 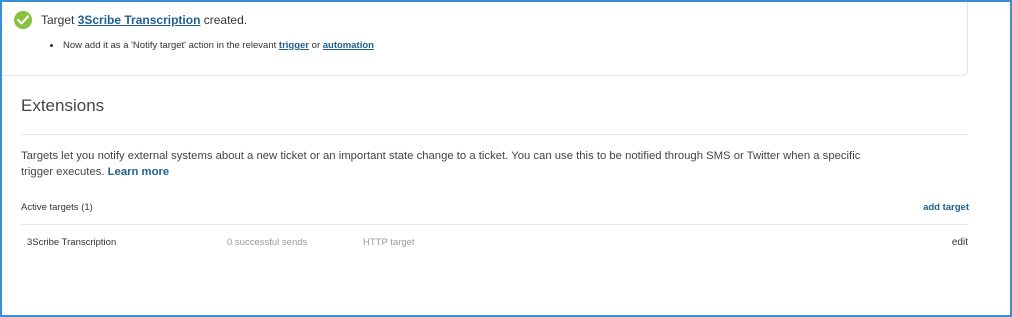 I want to click on automation-link: automation, so click(x=348, y=45).